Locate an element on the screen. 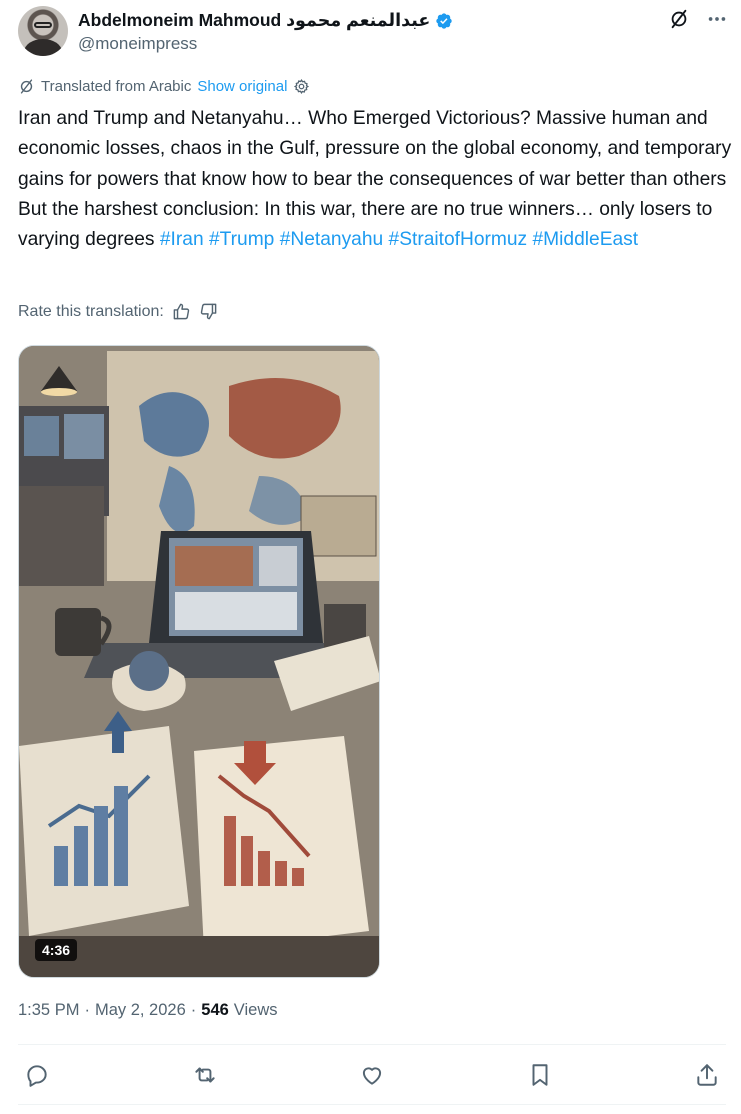  gear-icon is located at coordinates (301, 86).